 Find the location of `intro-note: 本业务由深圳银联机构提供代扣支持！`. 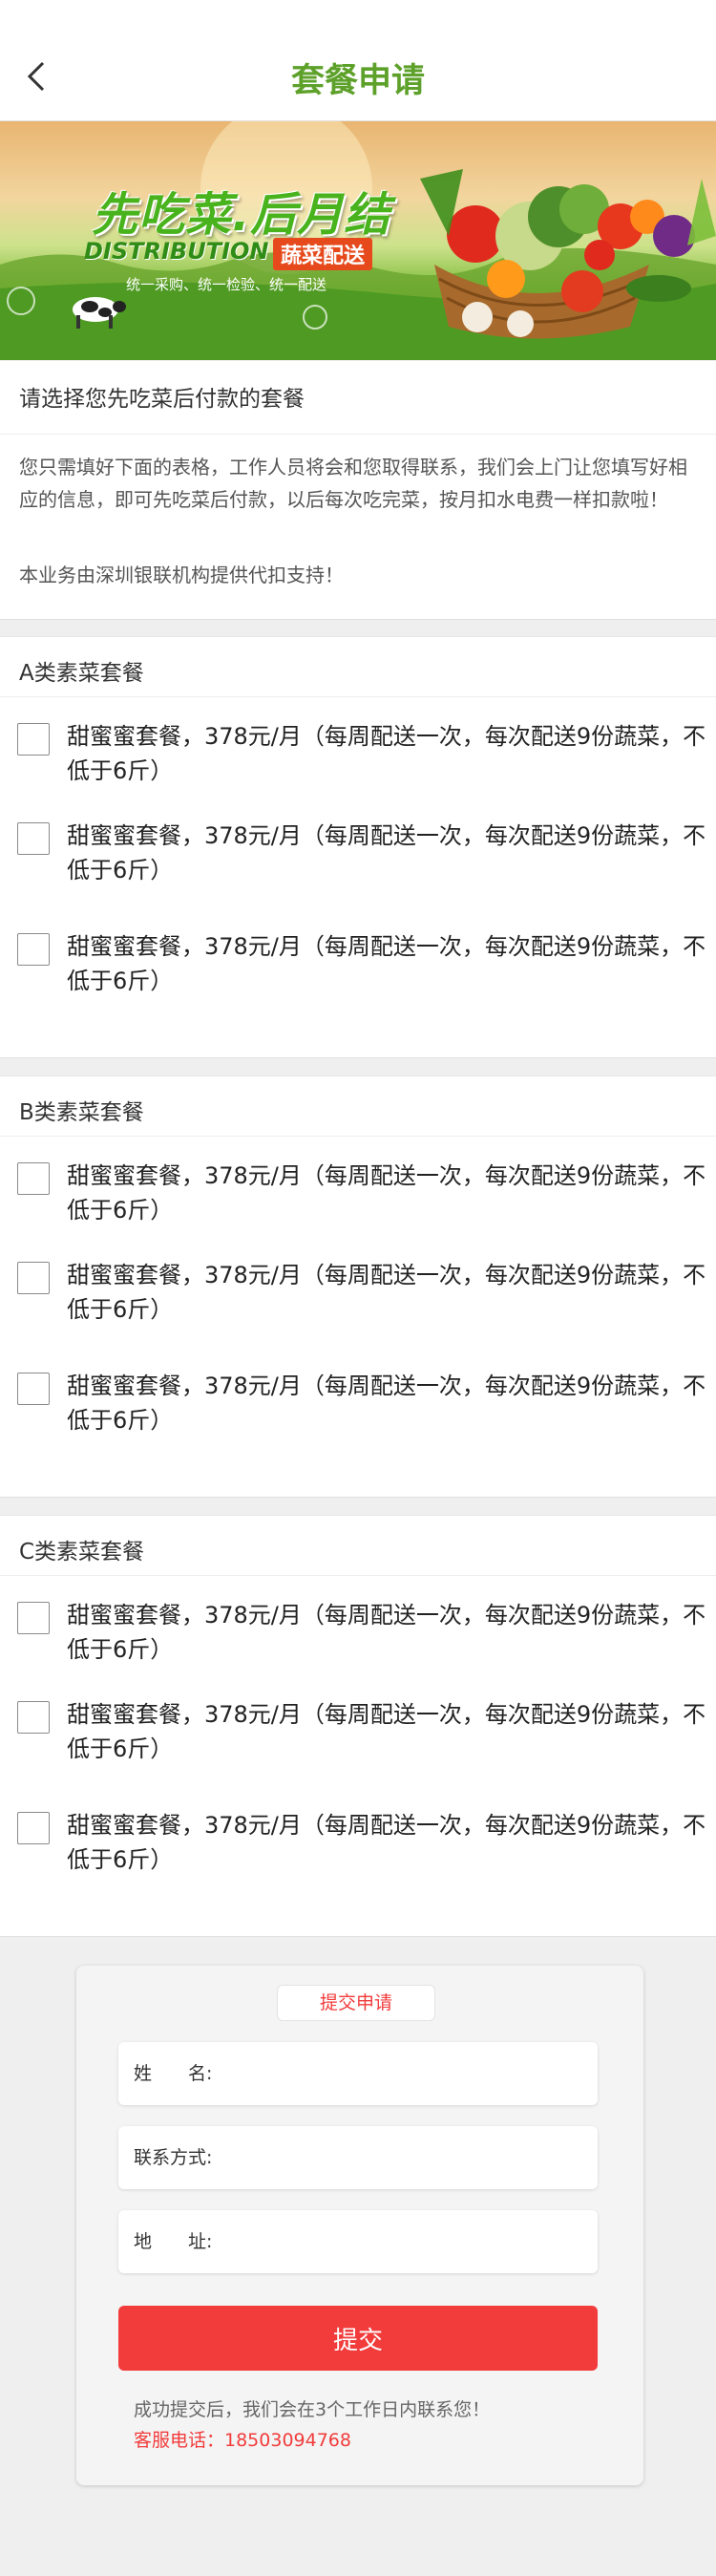

intro-note: 本业务由深圳银联机构提供代扣支持！ is located at coordinates (181, 575).